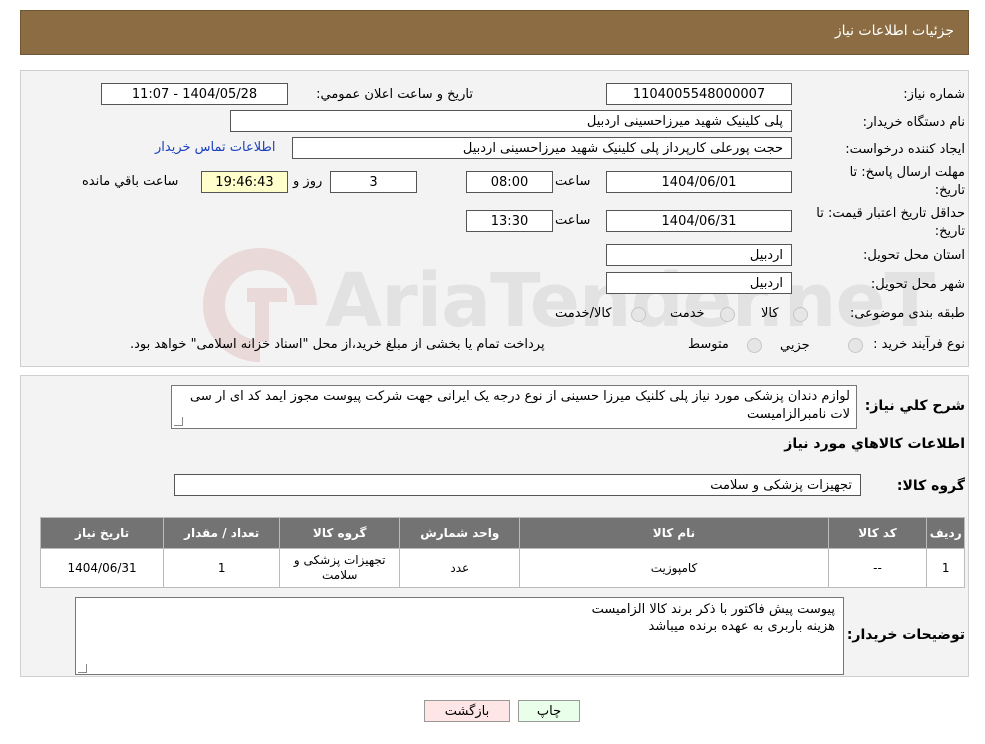  I want to click on buyer-contact-link: اطلاعات تماس خريدار, so click(215, 147).